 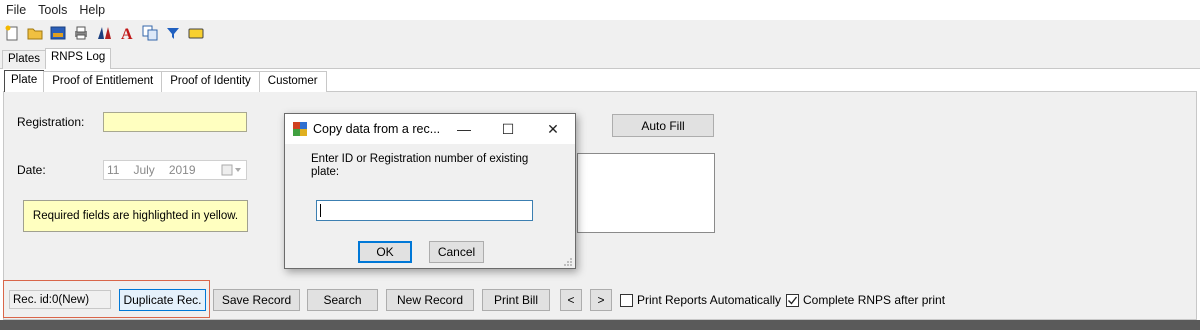 I want to click on date-picker: 11 July 2019, so click(x=175, y=170).